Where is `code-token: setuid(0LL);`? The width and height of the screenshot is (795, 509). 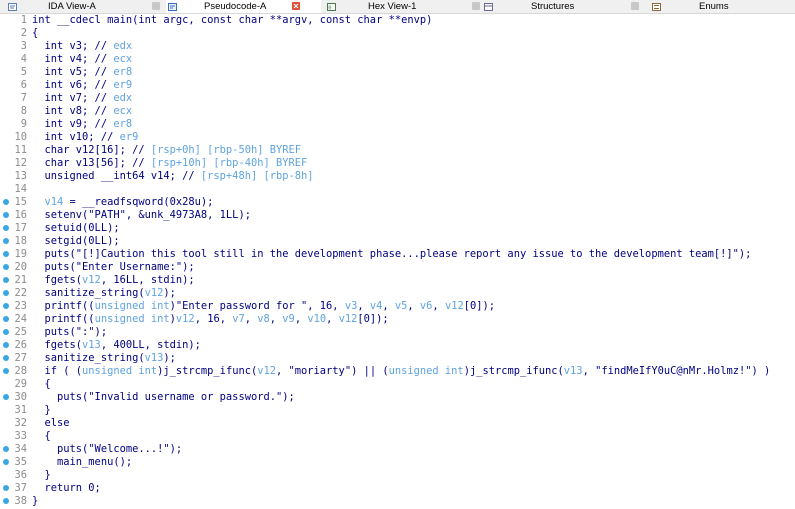 code-token: setuid(0LL); is located at coordinates (76, 228).